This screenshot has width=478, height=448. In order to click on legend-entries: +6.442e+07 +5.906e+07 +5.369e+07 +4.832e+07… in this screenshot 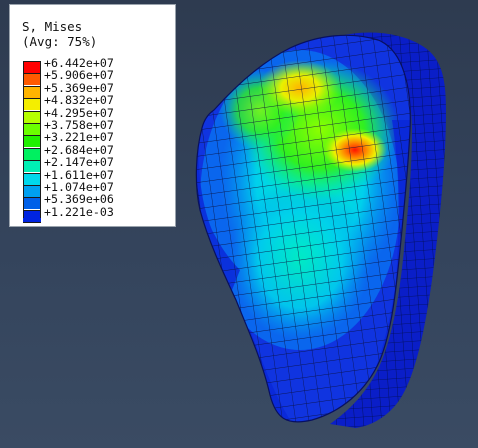, I will do `click(98, 139)`.